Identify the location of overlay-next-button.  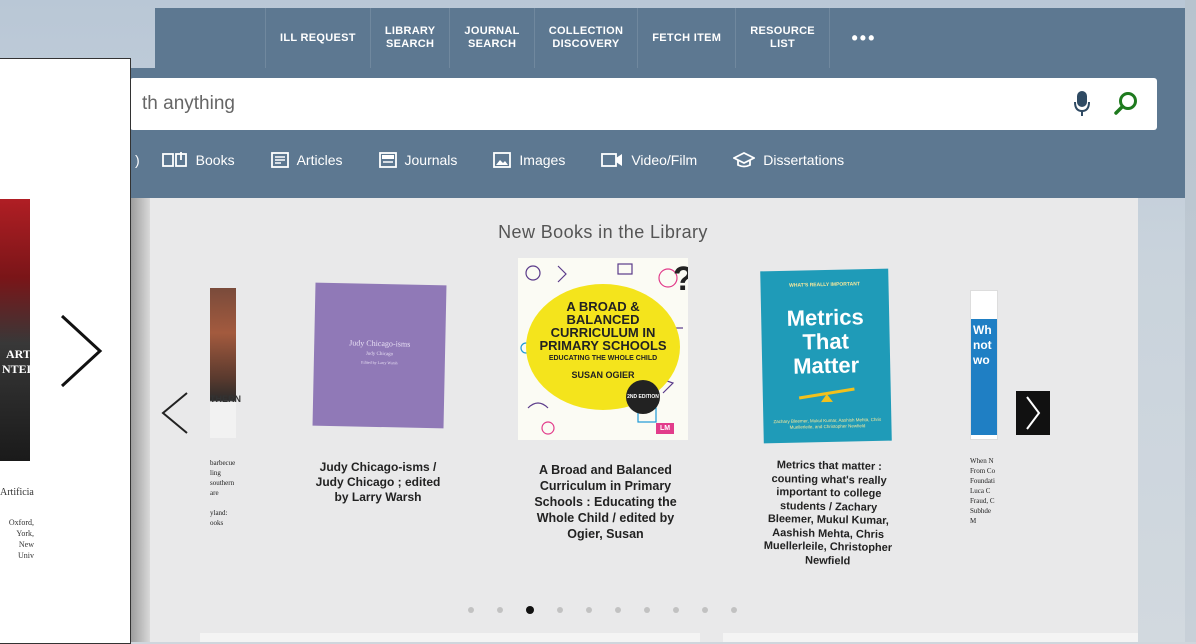
(81, 353).